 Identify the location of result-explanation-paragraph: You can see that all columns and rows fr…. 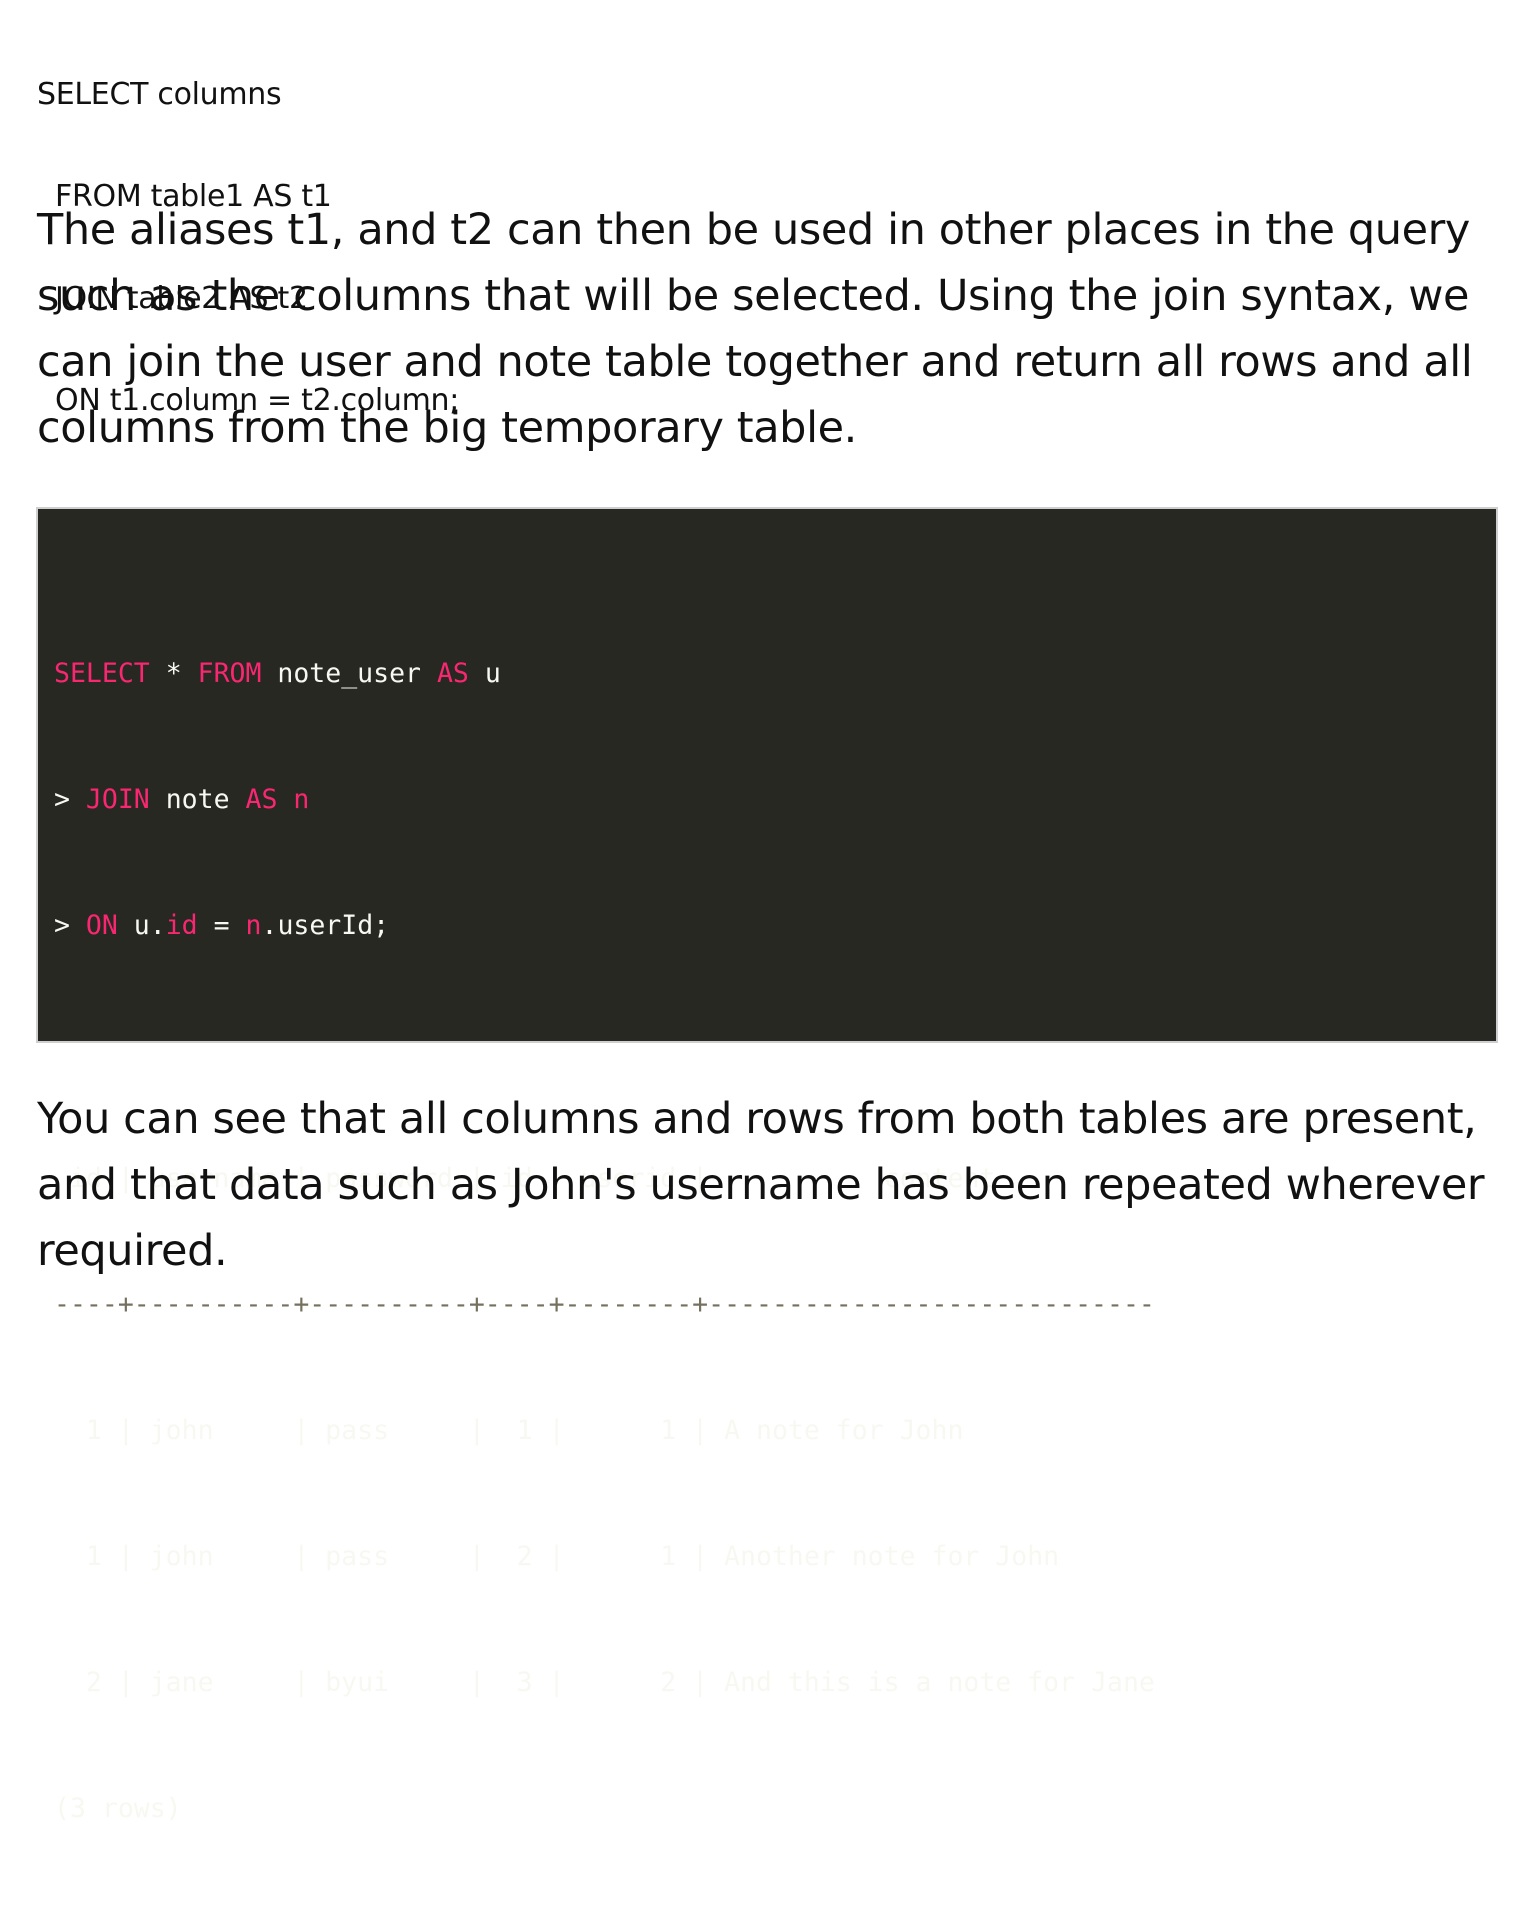
(761, 1185).